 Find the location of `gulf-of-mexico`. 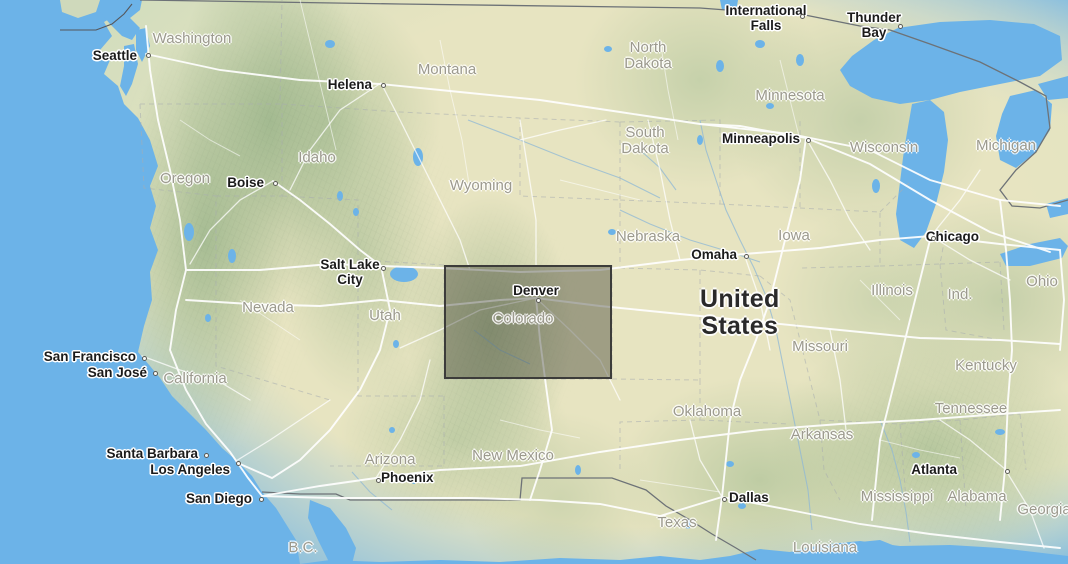

gulf-of-mexico is located at coordinates (684, 552).